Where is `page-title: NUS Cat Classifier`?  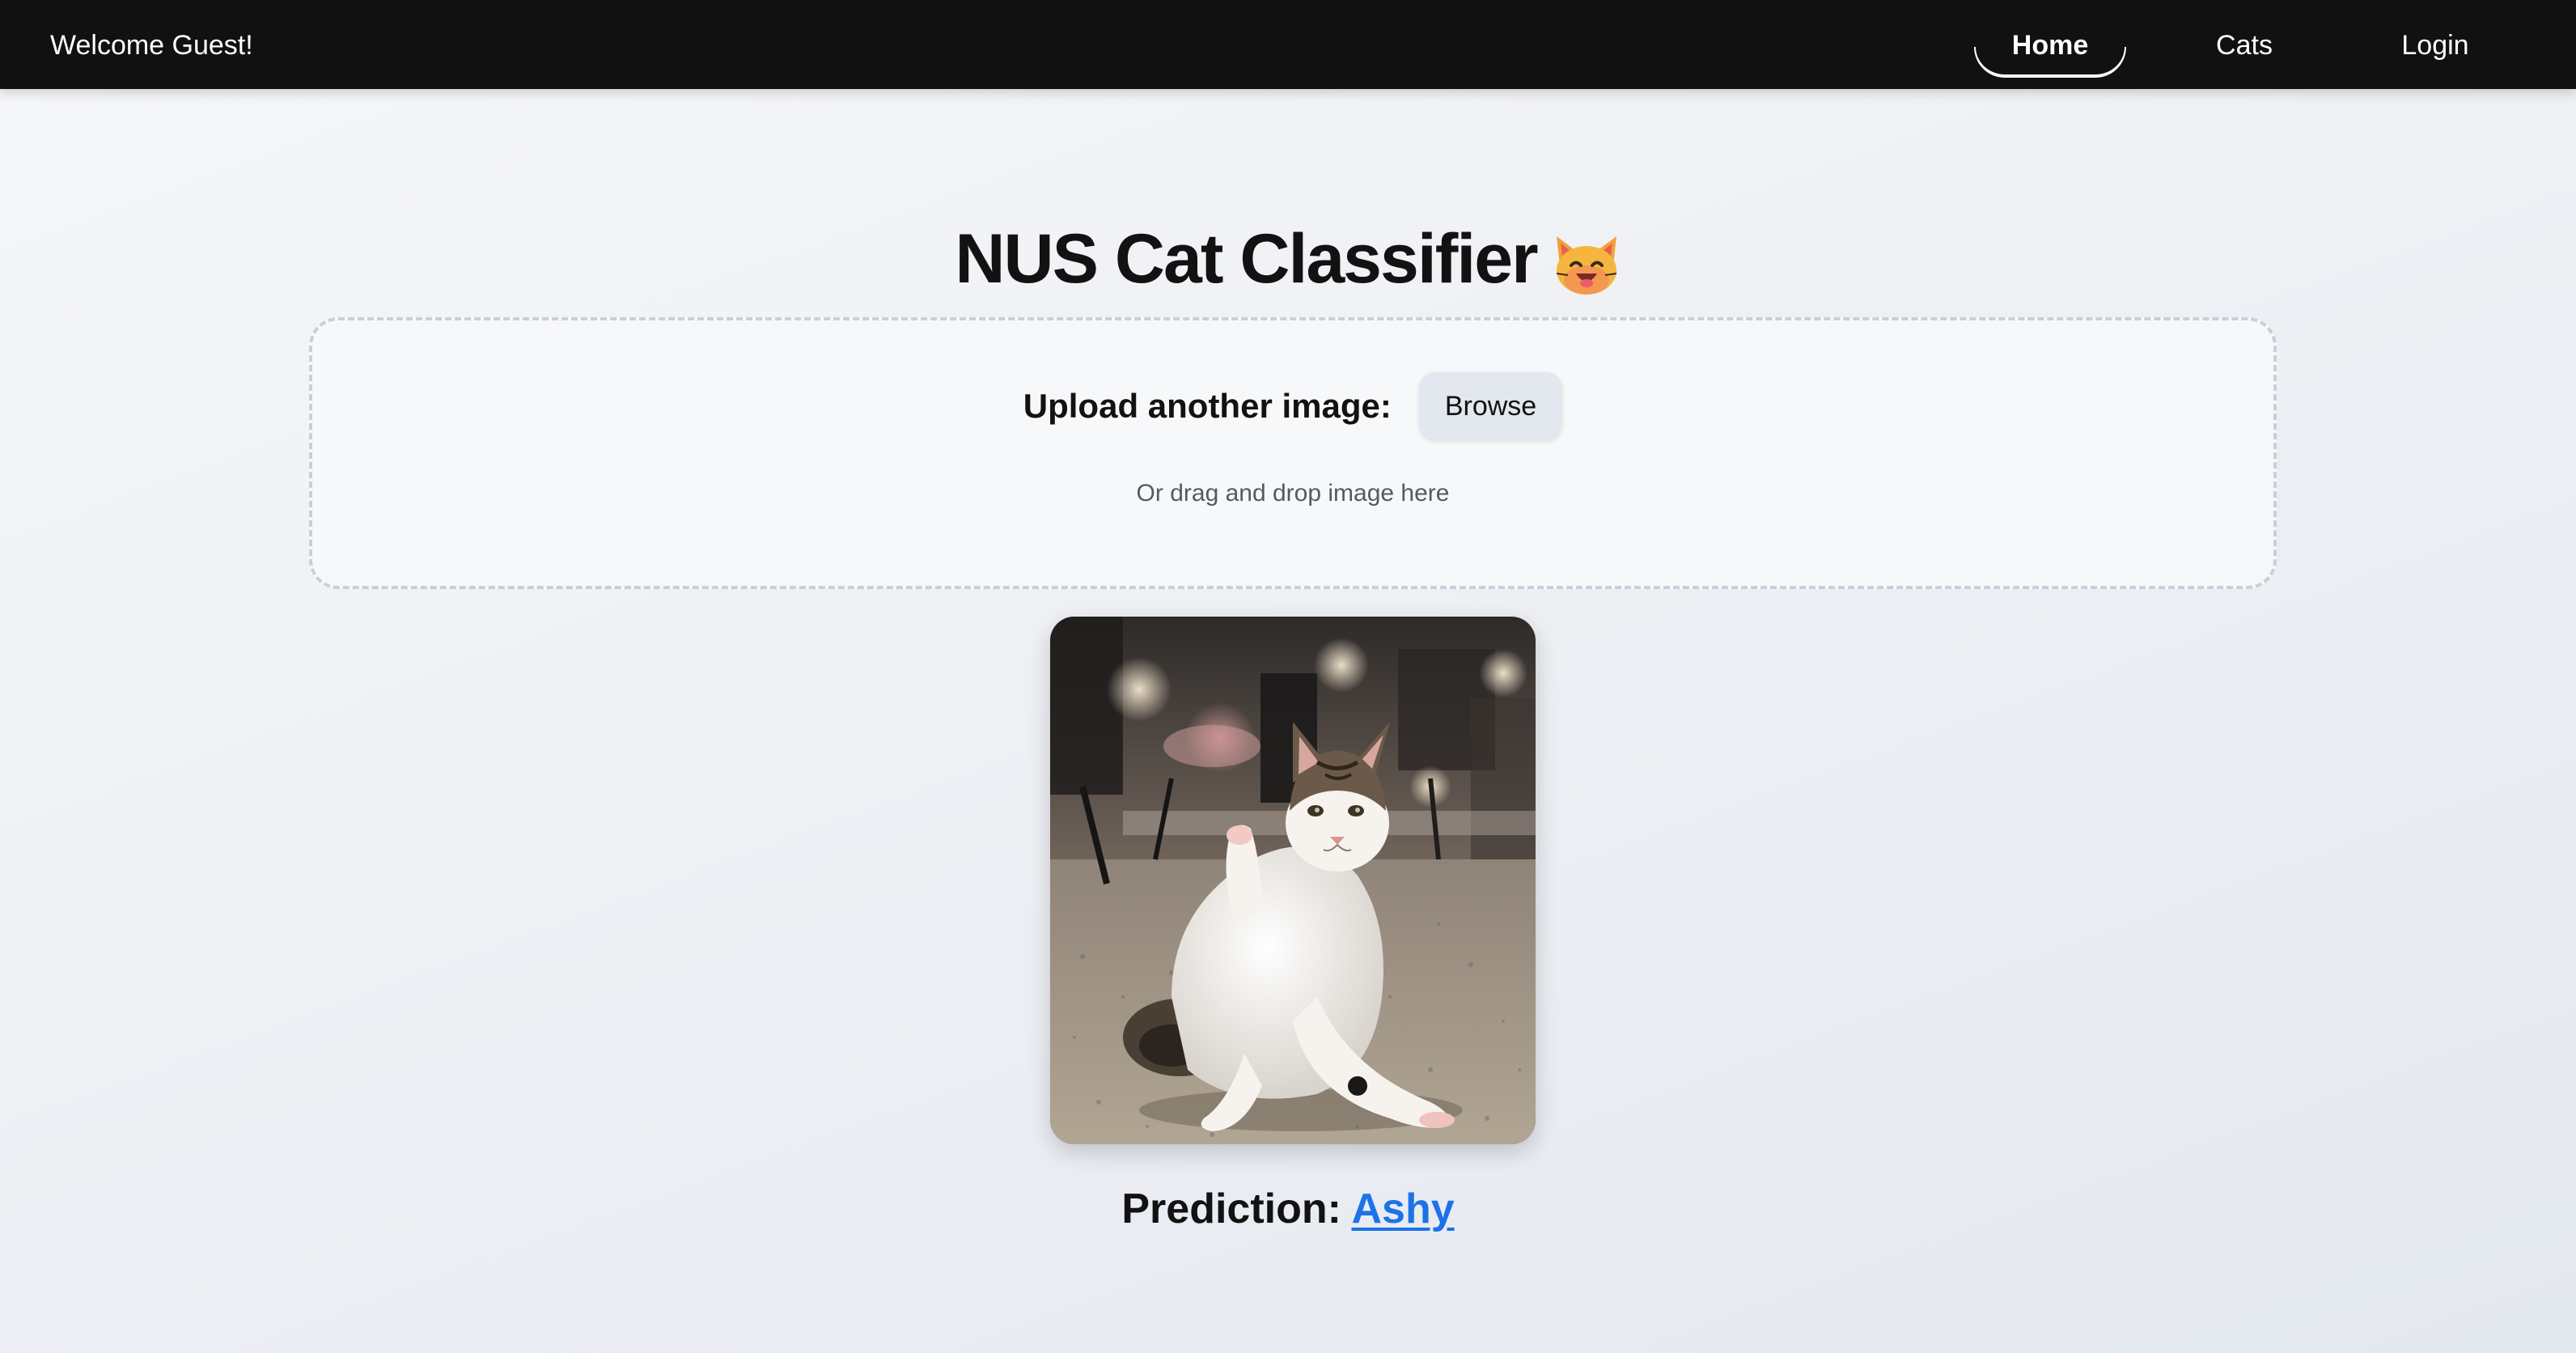
page-title: NUS Cat Classifier is located at coordinates (1288, 259).